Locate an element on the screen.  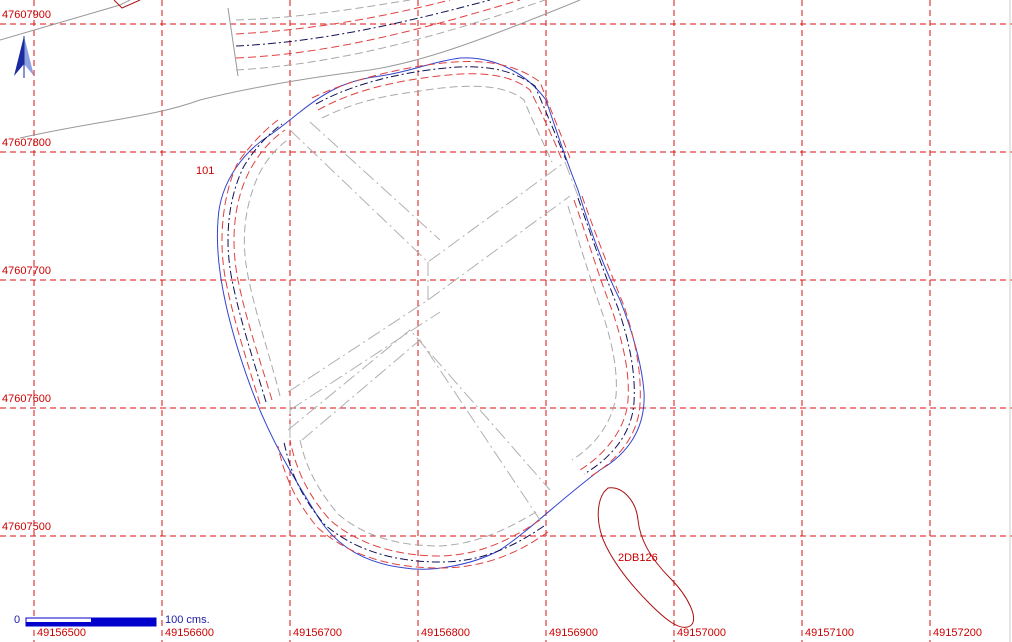
scale-bar is located at coordinates (91, 622).